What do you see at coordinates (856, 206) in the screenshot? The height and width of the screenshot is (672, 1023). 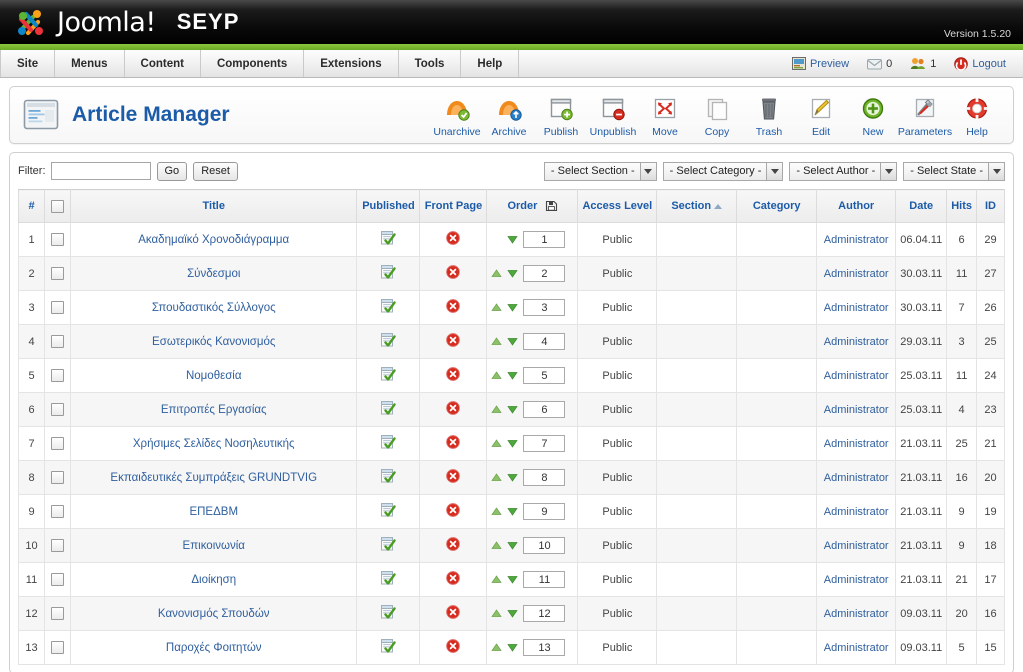 I see `column-header-author: Author` at bounding box center [856, 206].